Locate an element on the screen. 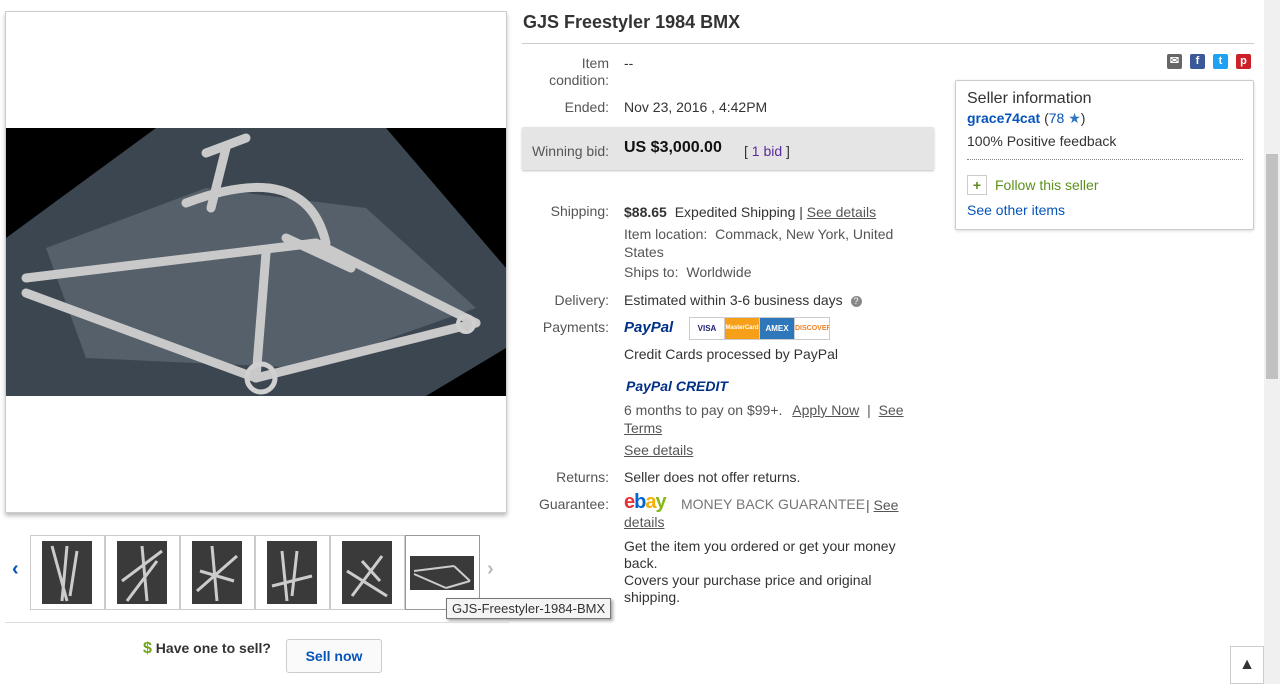  payments-label: Payments: is located at coordinates (575, 327).